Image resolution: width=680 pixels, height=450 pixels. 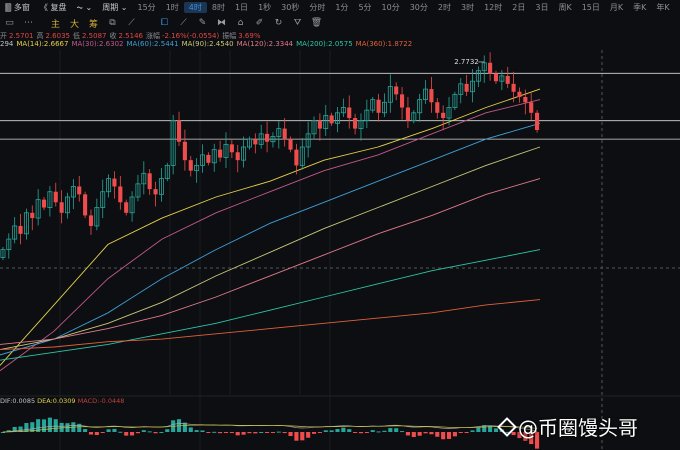 What do you see at coordinates (101, 401) in the screenshot?
I see `macd-label: MACD:-0.0448` at bounding box center [101, 401].